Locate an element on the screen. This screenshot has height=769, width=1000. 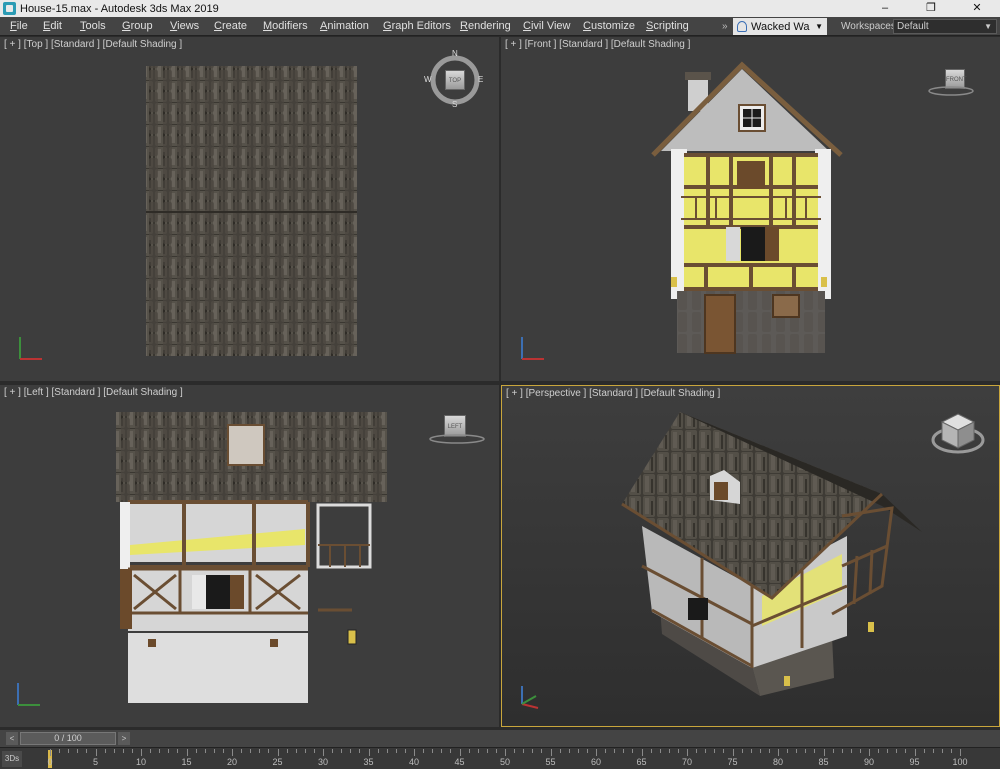
workspace-select: Default ▼ is located at coordinates (945, 26).